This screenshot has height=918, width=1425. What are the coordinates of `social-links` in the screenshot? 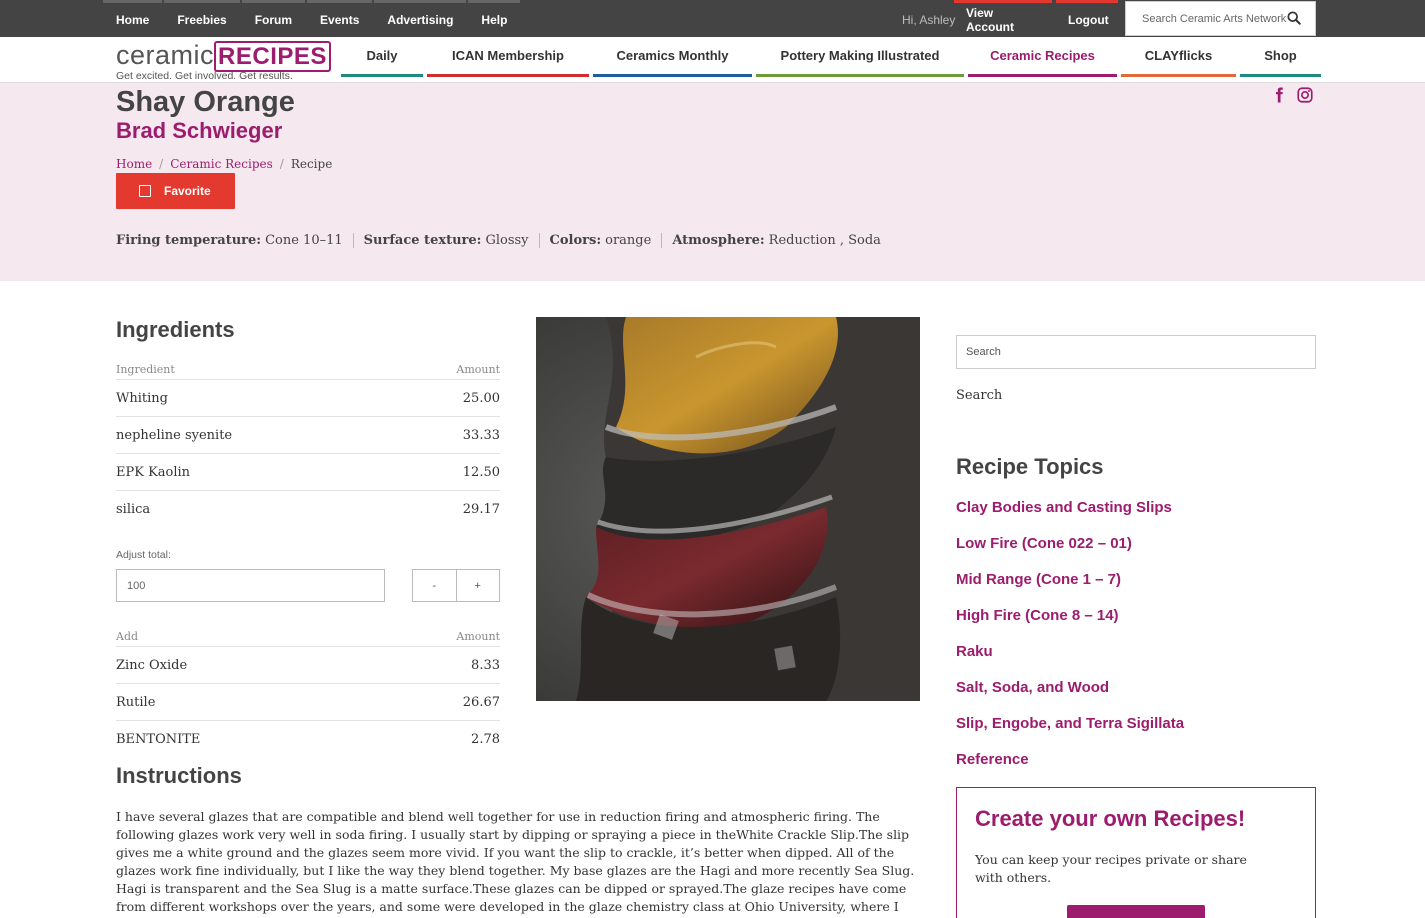 It's located at (1292, 95).